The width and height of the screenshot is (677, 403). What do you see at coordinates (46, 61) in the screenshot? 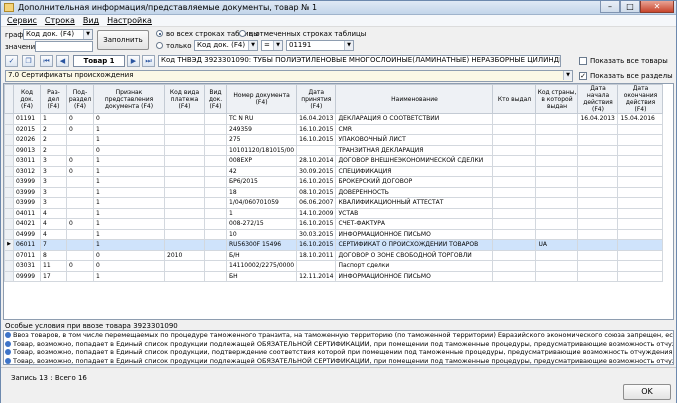
I see `first-record-icon: ⏮` at bounding box center [46, 61].